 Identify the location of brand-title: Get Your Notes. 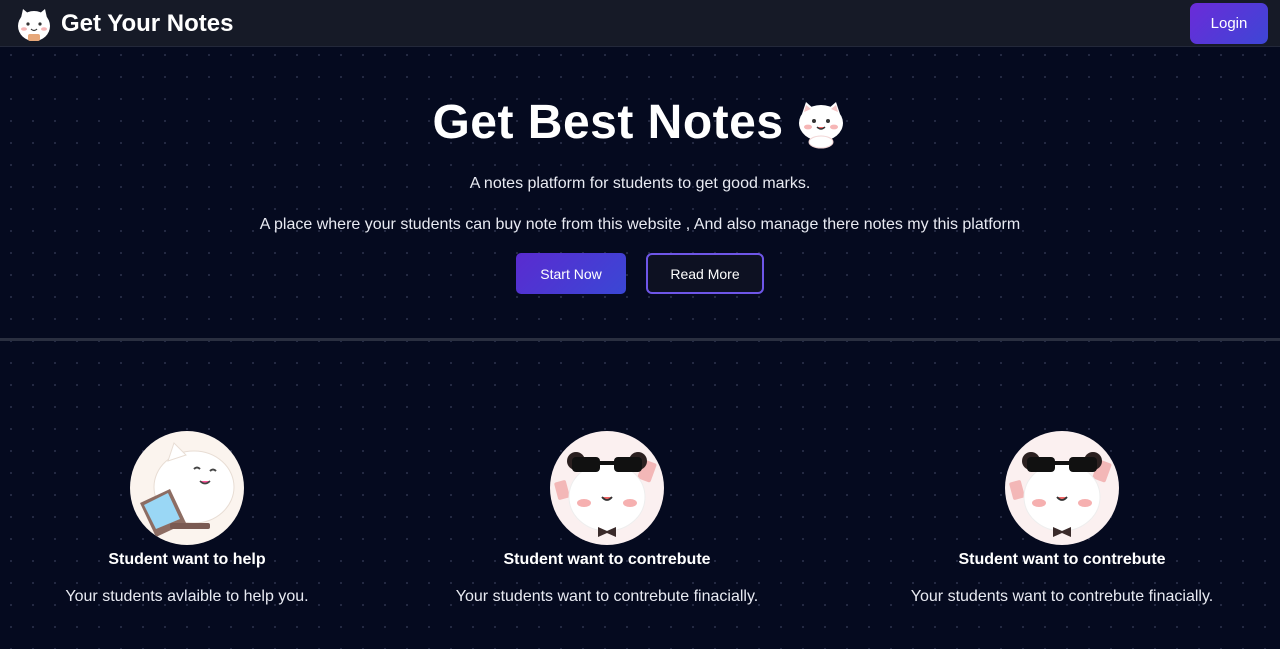
(147, 23).